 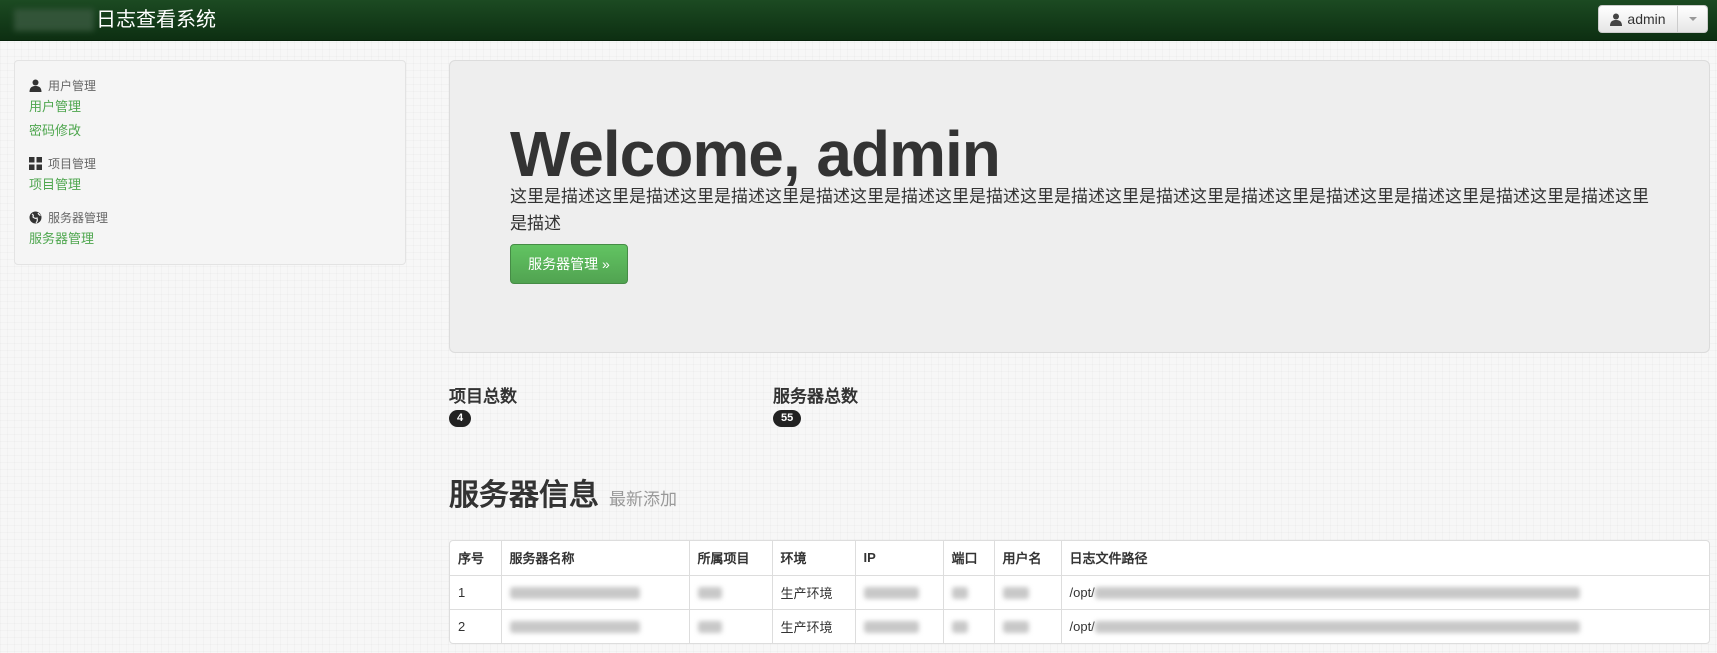 What do you see at coordinates (755, 154) in the screenshot?
I see `welcome-heading: Welcome, admin` at bounding box center [755, 154].